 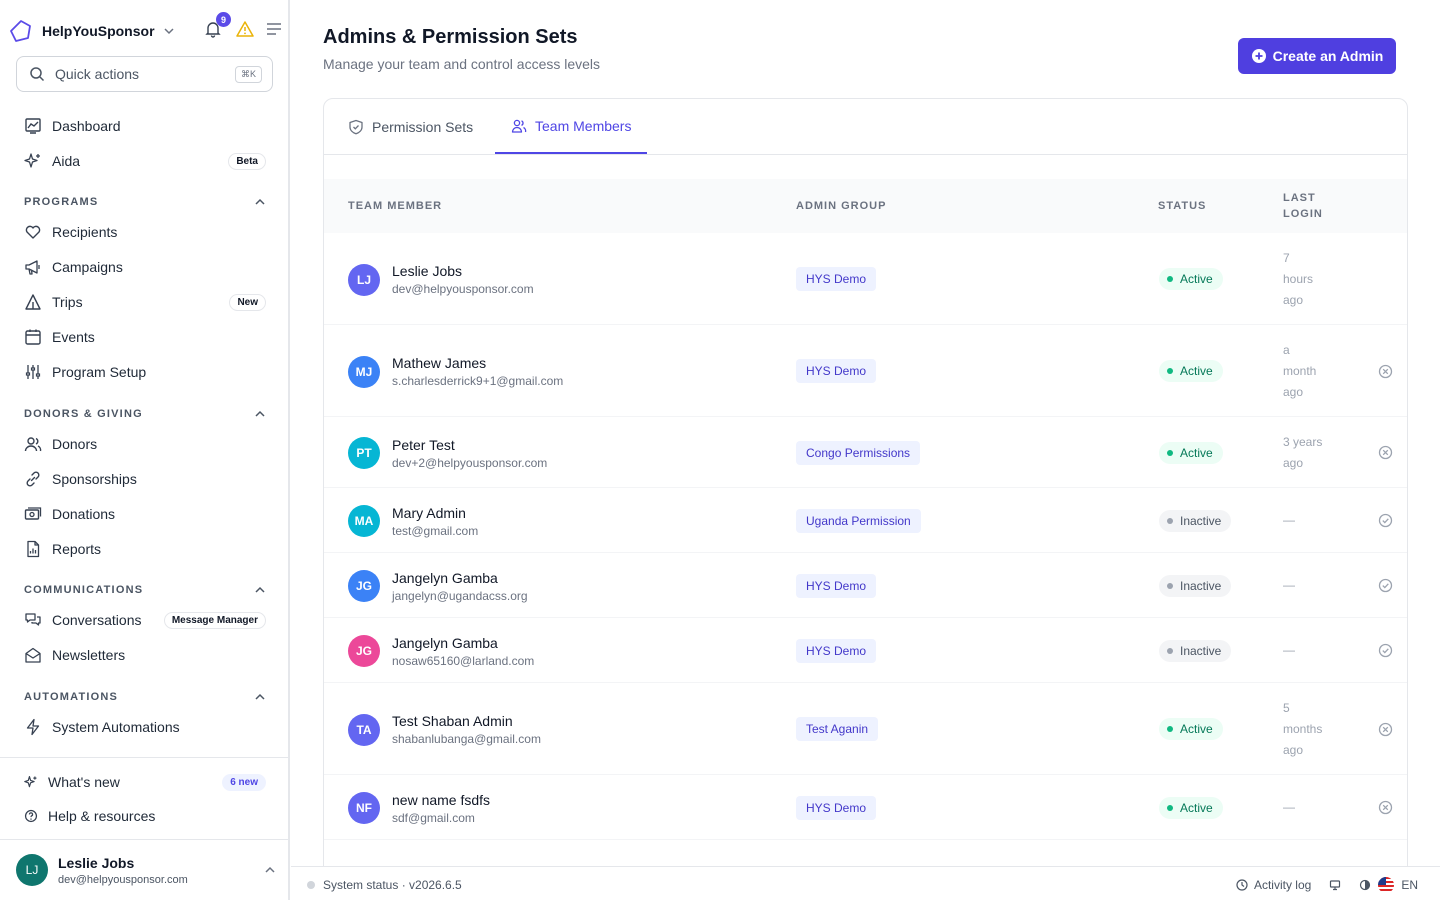 What do you see at coordinates (1409, 885) in the screenshot?
I see `language-selector: EN` at bounding box center [1409, 885].